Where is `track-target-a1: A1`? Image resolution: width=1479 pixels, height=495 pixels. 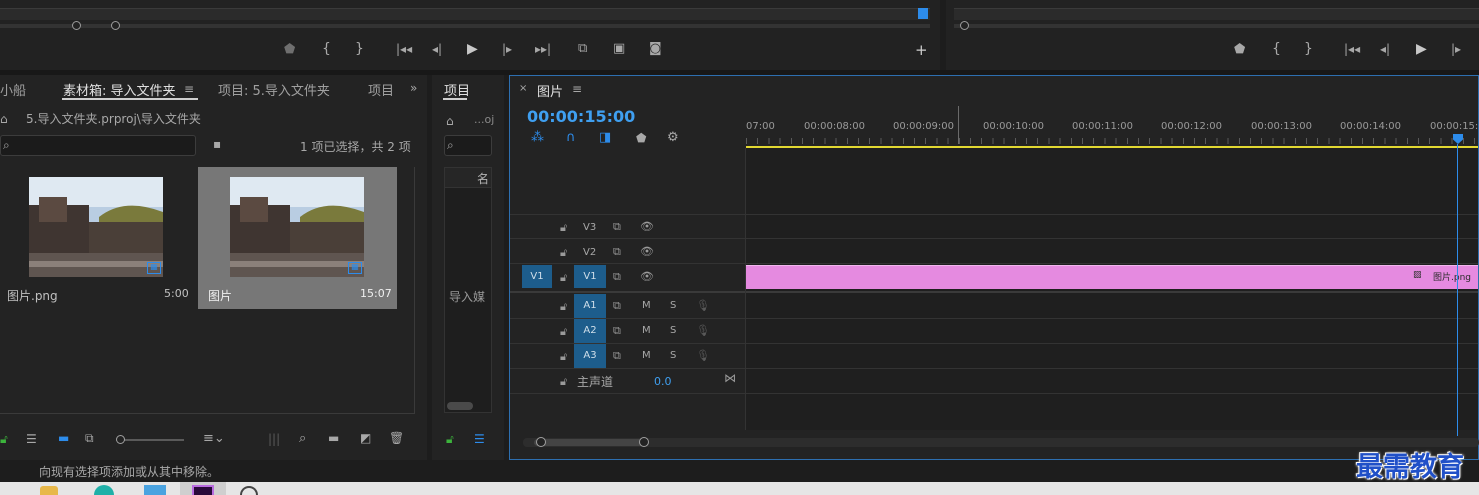
track-target-a1: A1 is located at coordinates (590, 306).